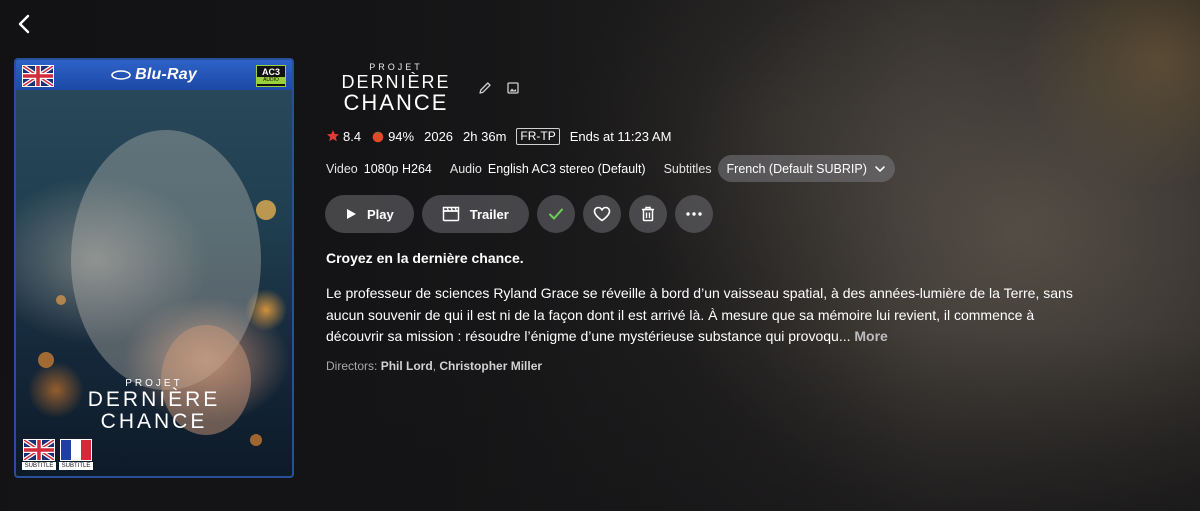 The height and width of the screenshot is (511, 1200). I want to click on pencil-icon, so click(485, 88).